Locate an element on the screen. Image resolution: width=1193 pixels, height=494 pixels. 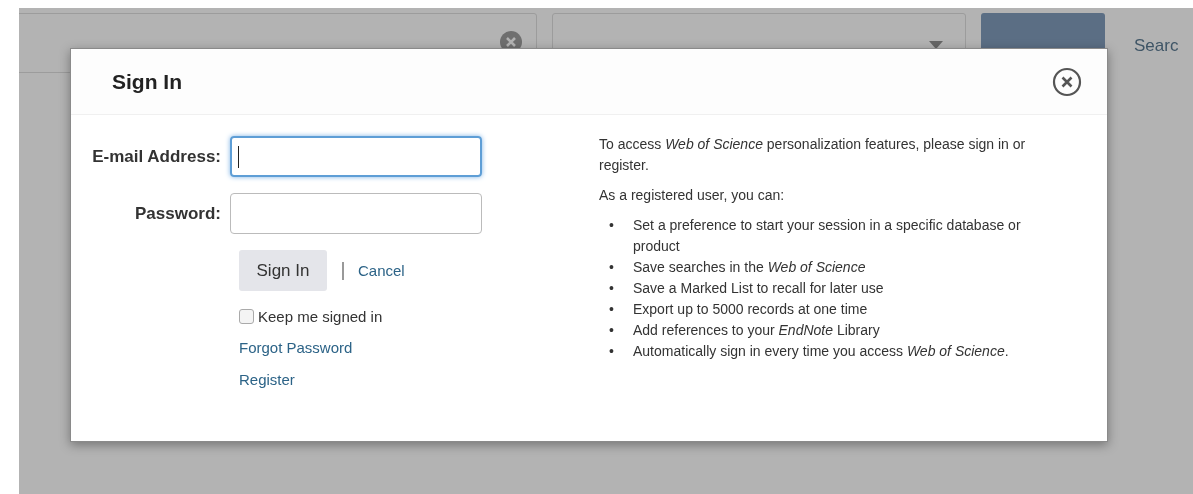
dialog-title: Sign In is located at coordinates (147, 81).